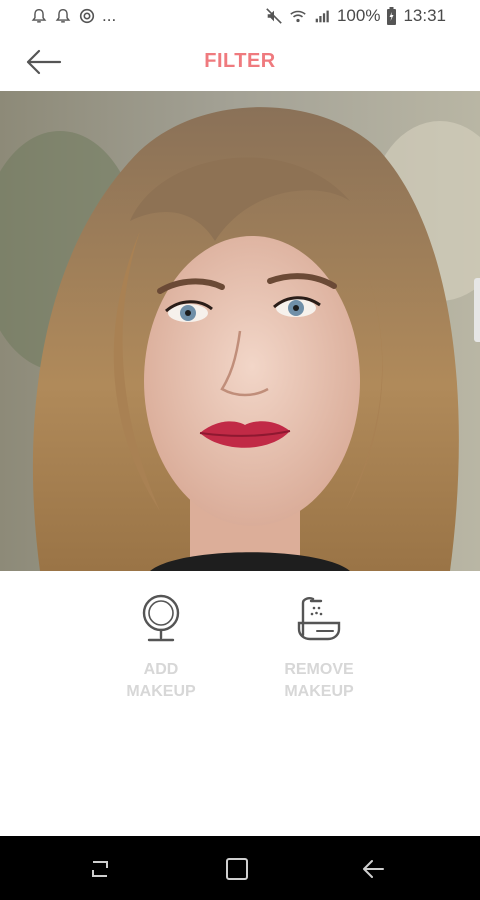 The height and width of the screenshot is (900, 480). Describe the element at coordinates (424, 15) in the screenshot. I see `clock: 13:31` at that location.